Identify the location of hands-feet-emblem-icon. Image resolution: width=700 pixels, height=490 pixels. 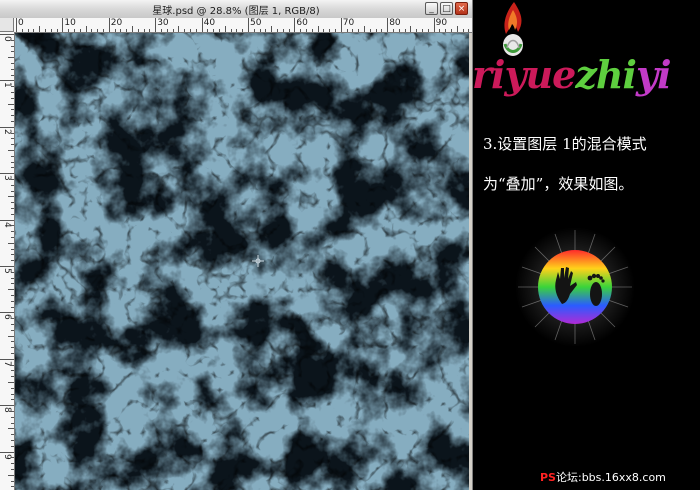
(575, 287).